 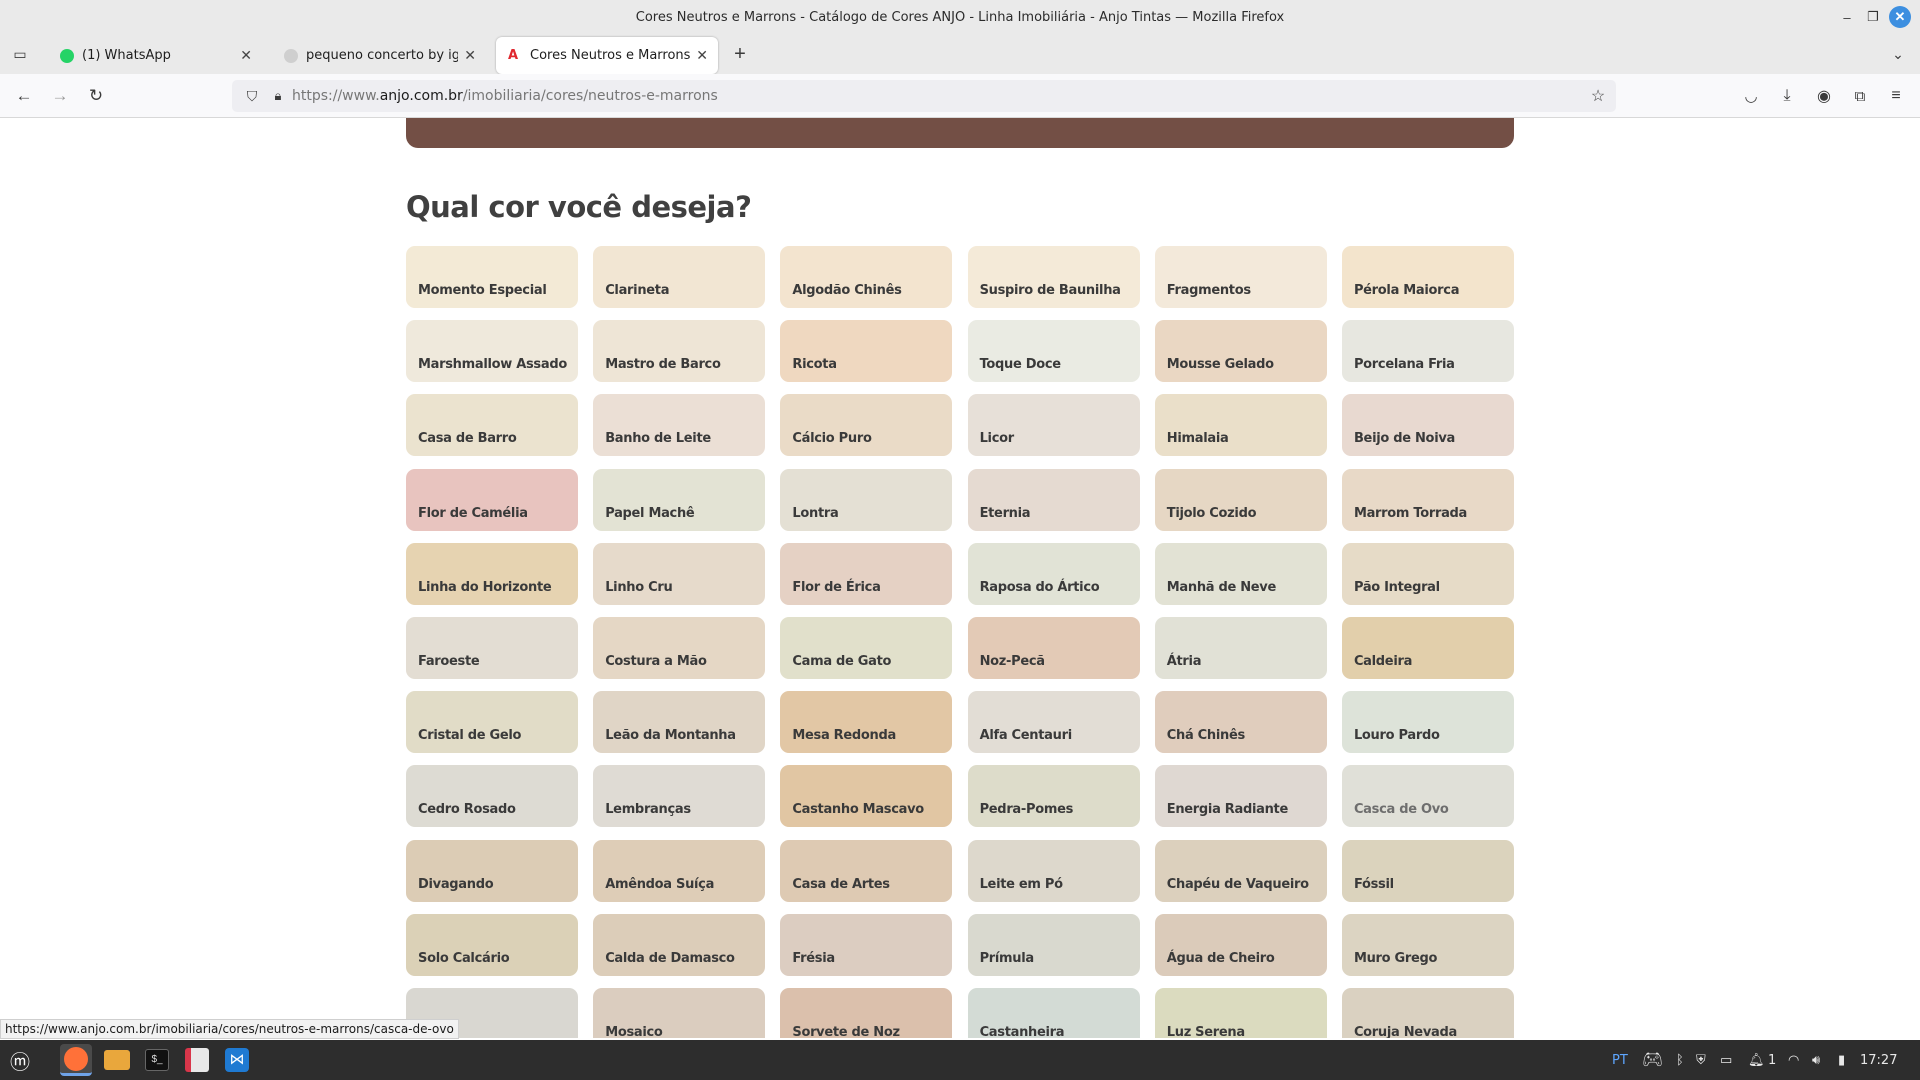 I want to click on tab-list-icon: ▭, so click(x=20, y=54).